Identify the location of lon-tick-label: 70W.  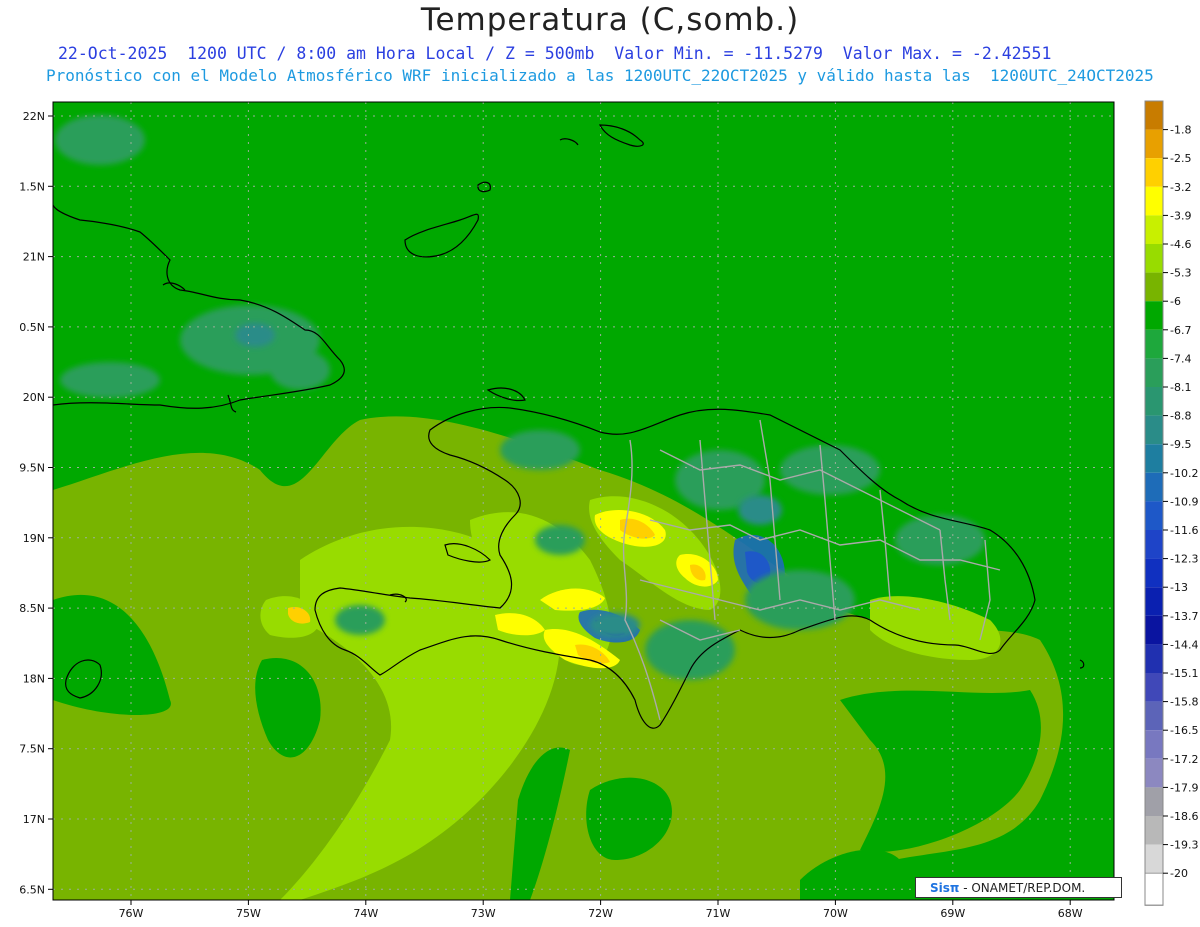
(835, 913).